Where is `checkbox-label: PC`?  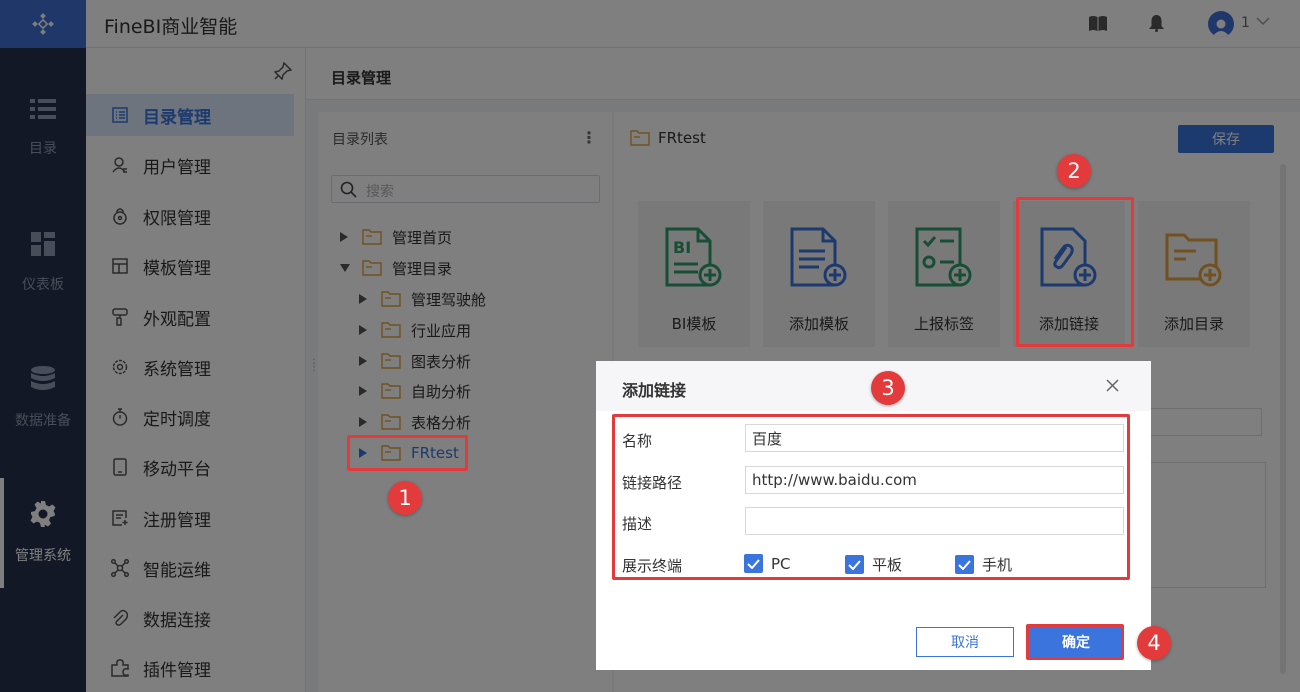
checkbox-label: PC is located at coordinates (781, 563).